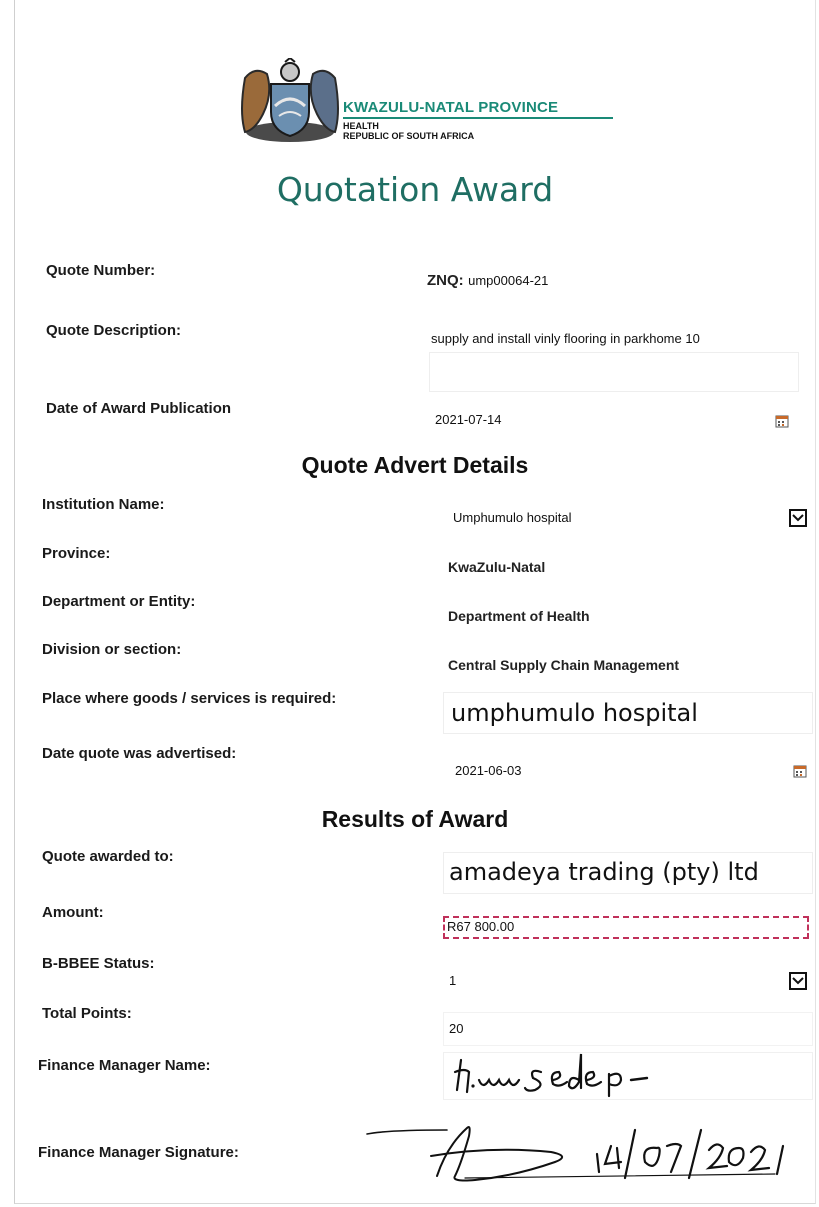 Image resolution: width=819 pixels, height=1207 pixels. What do you see at coordinates (468, 419) in the screenshot?
I see `award-date-value: 2021-07-14` at bounding box center [468, 419].